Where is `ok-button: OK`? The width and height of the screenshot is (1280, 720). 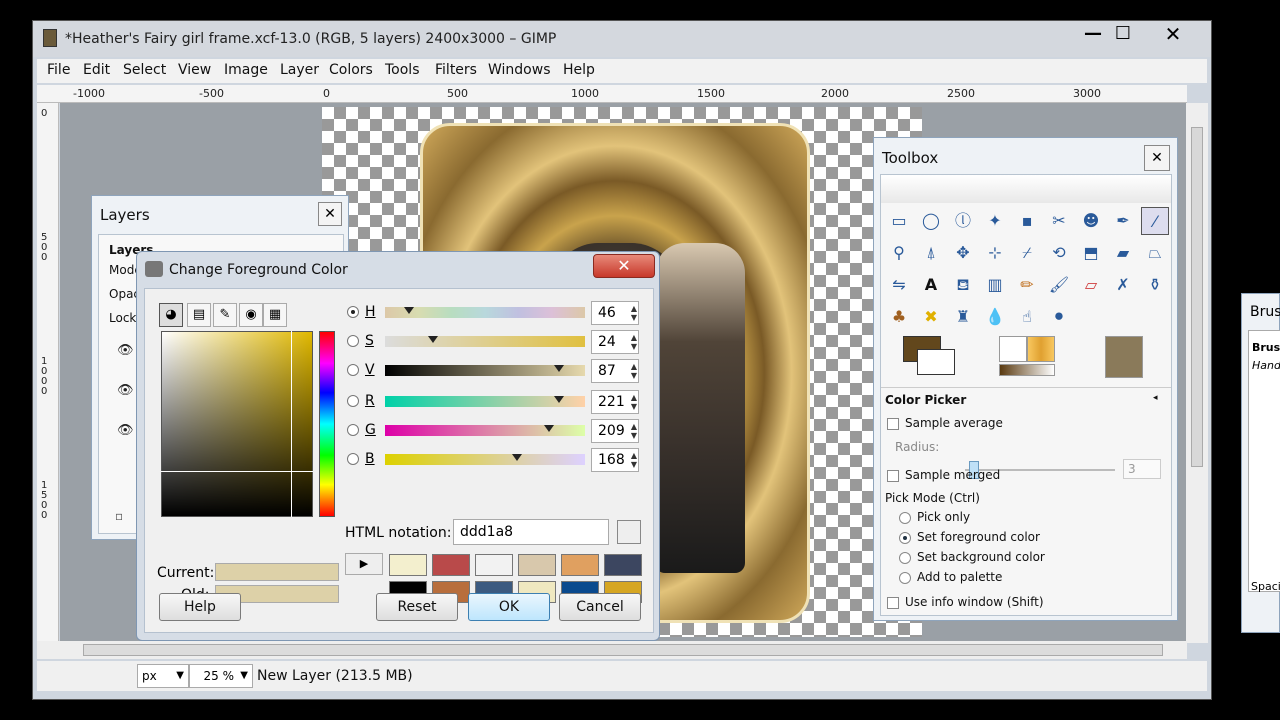 ok-button: OK is located at coordinates (509, 607).